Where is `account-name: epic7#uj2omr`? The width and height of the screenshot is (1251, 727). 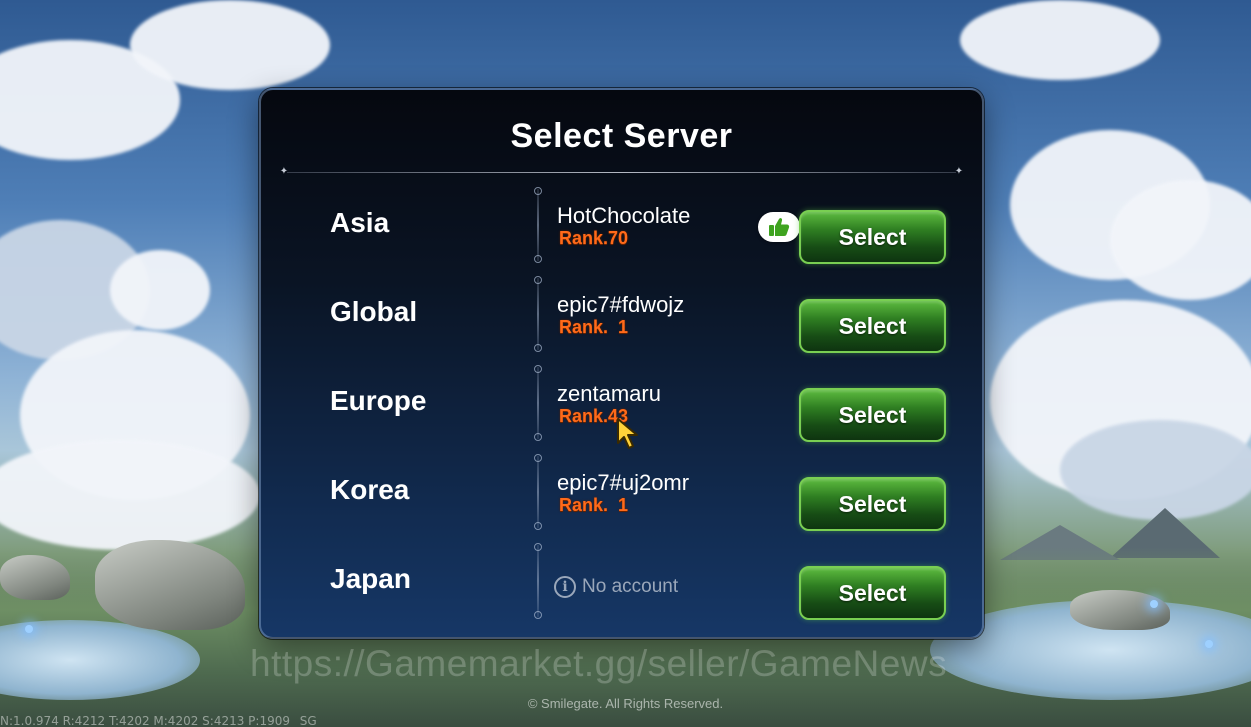 account-name: epic7#uj2omr is located at coordinates (623, 482).